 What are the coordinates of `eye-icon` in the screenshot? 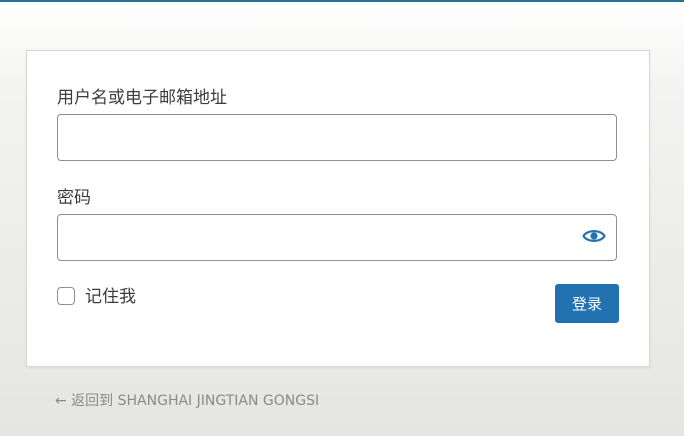 It's located at (594, 238).